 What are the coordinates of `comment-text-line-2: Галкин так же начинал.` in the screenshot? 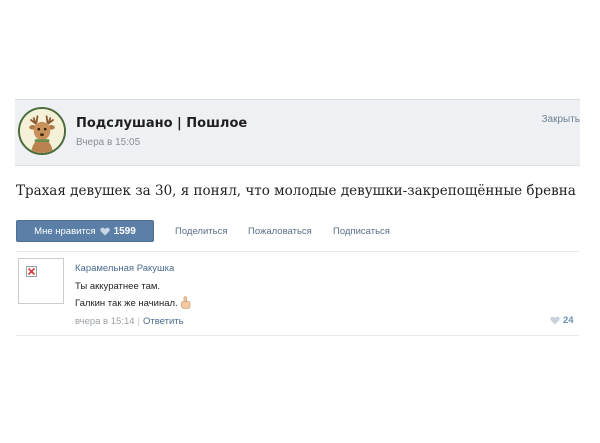 It's located at (133, 302).